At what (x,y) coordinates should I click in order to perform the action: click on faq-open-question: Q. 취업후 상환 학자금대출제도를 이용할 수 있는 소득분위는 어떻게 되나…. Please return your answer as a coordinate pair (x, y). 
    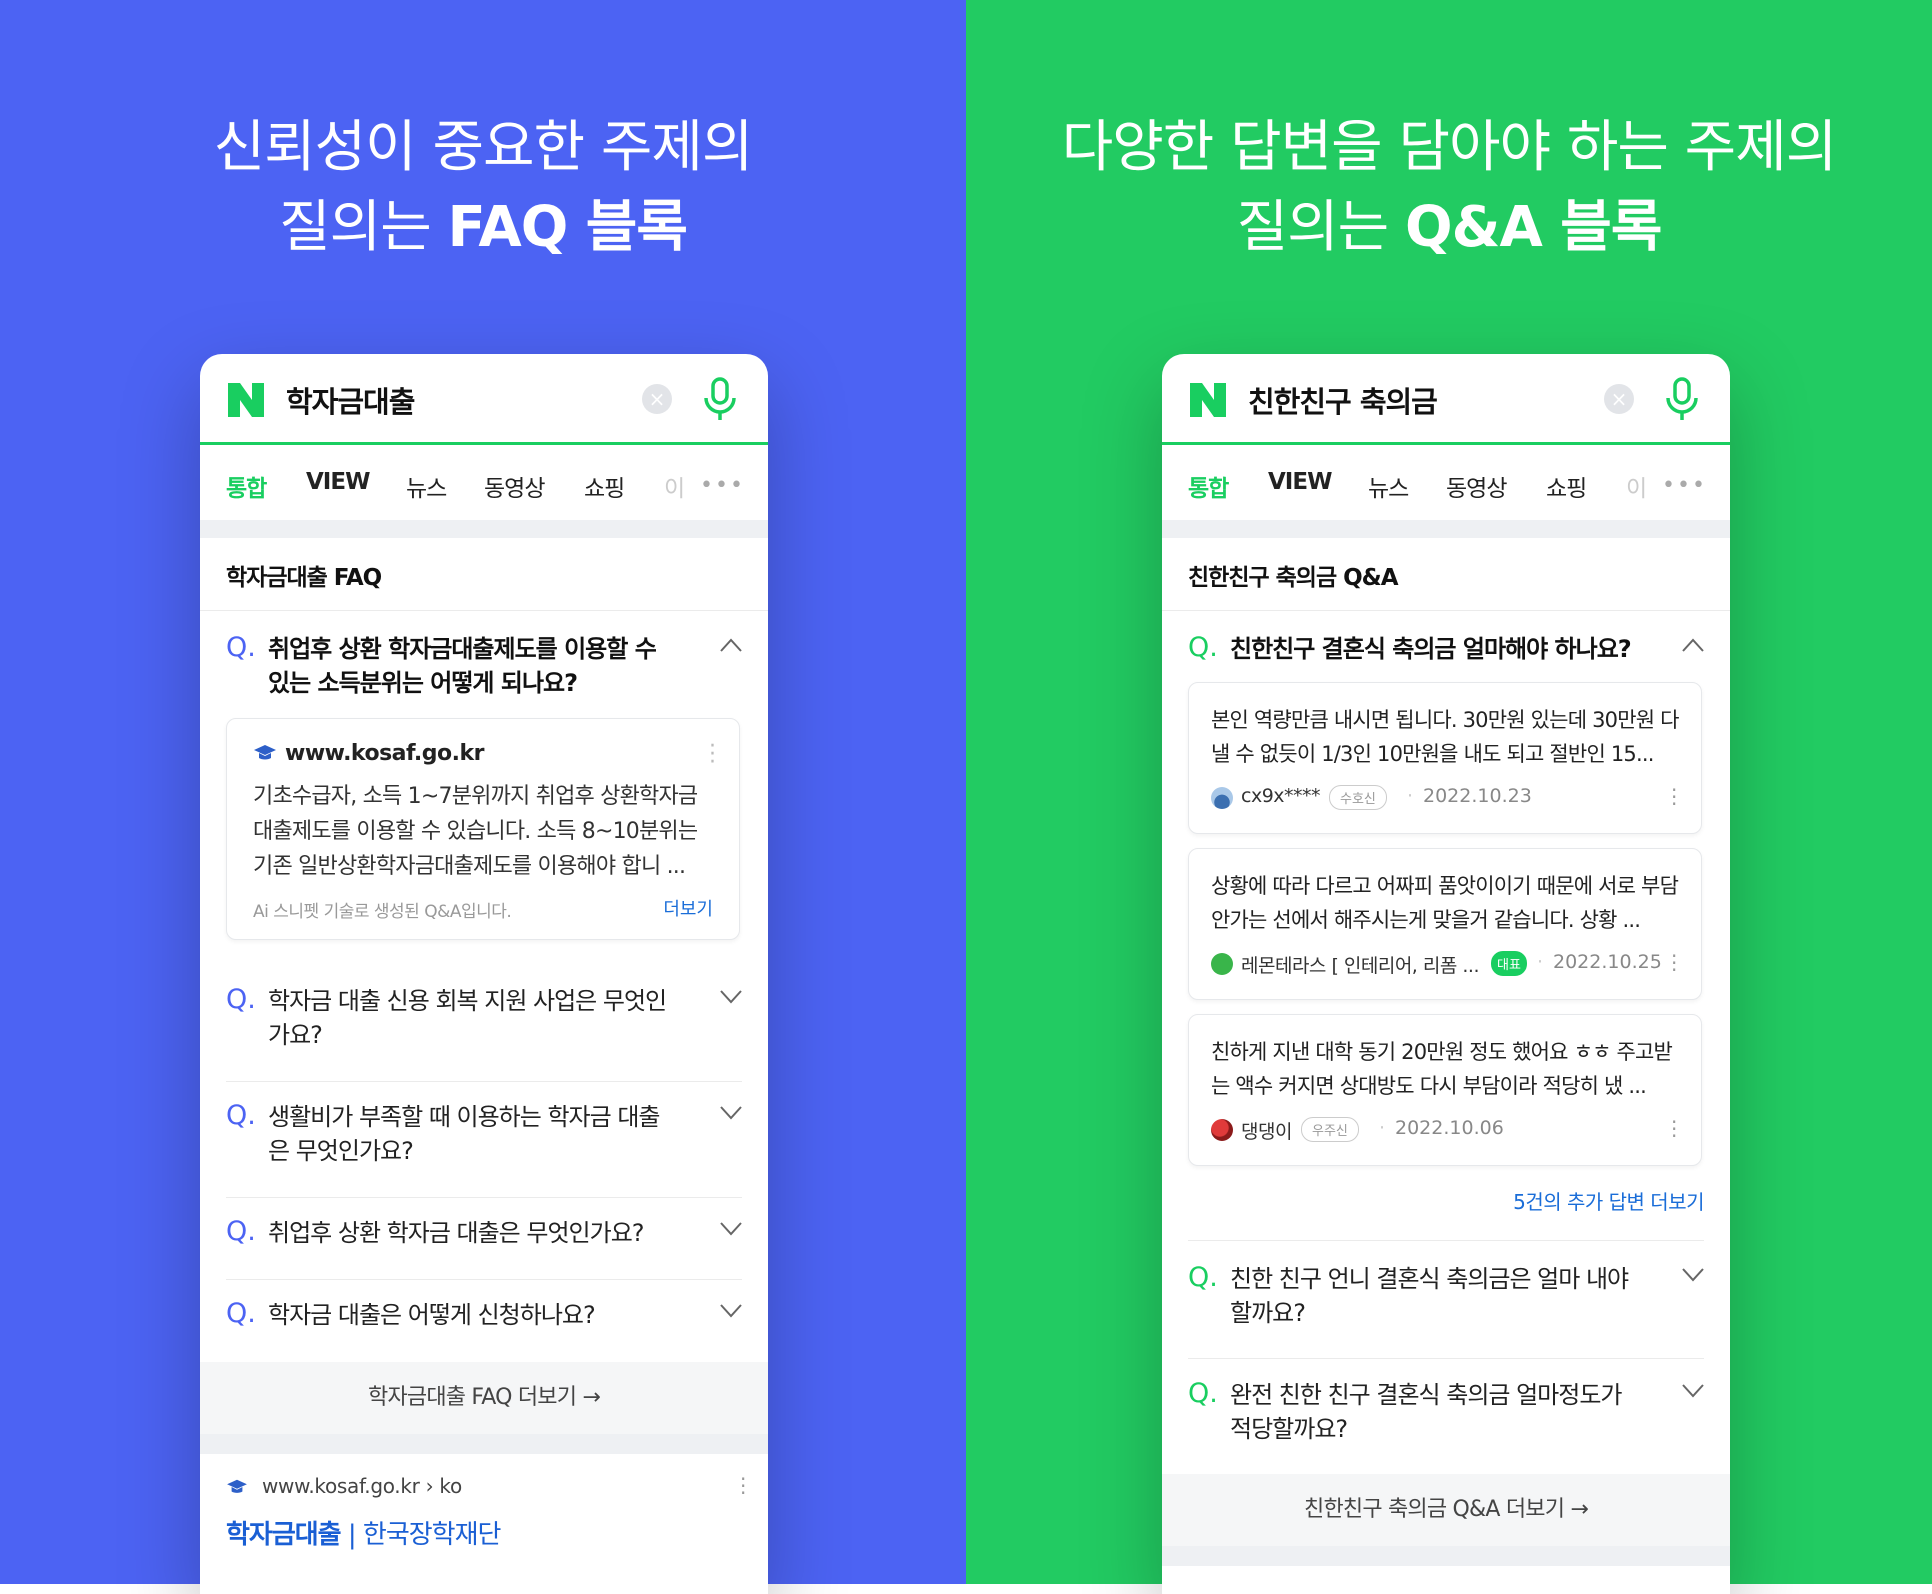
    Looking at the image, I should click on (484, 672).